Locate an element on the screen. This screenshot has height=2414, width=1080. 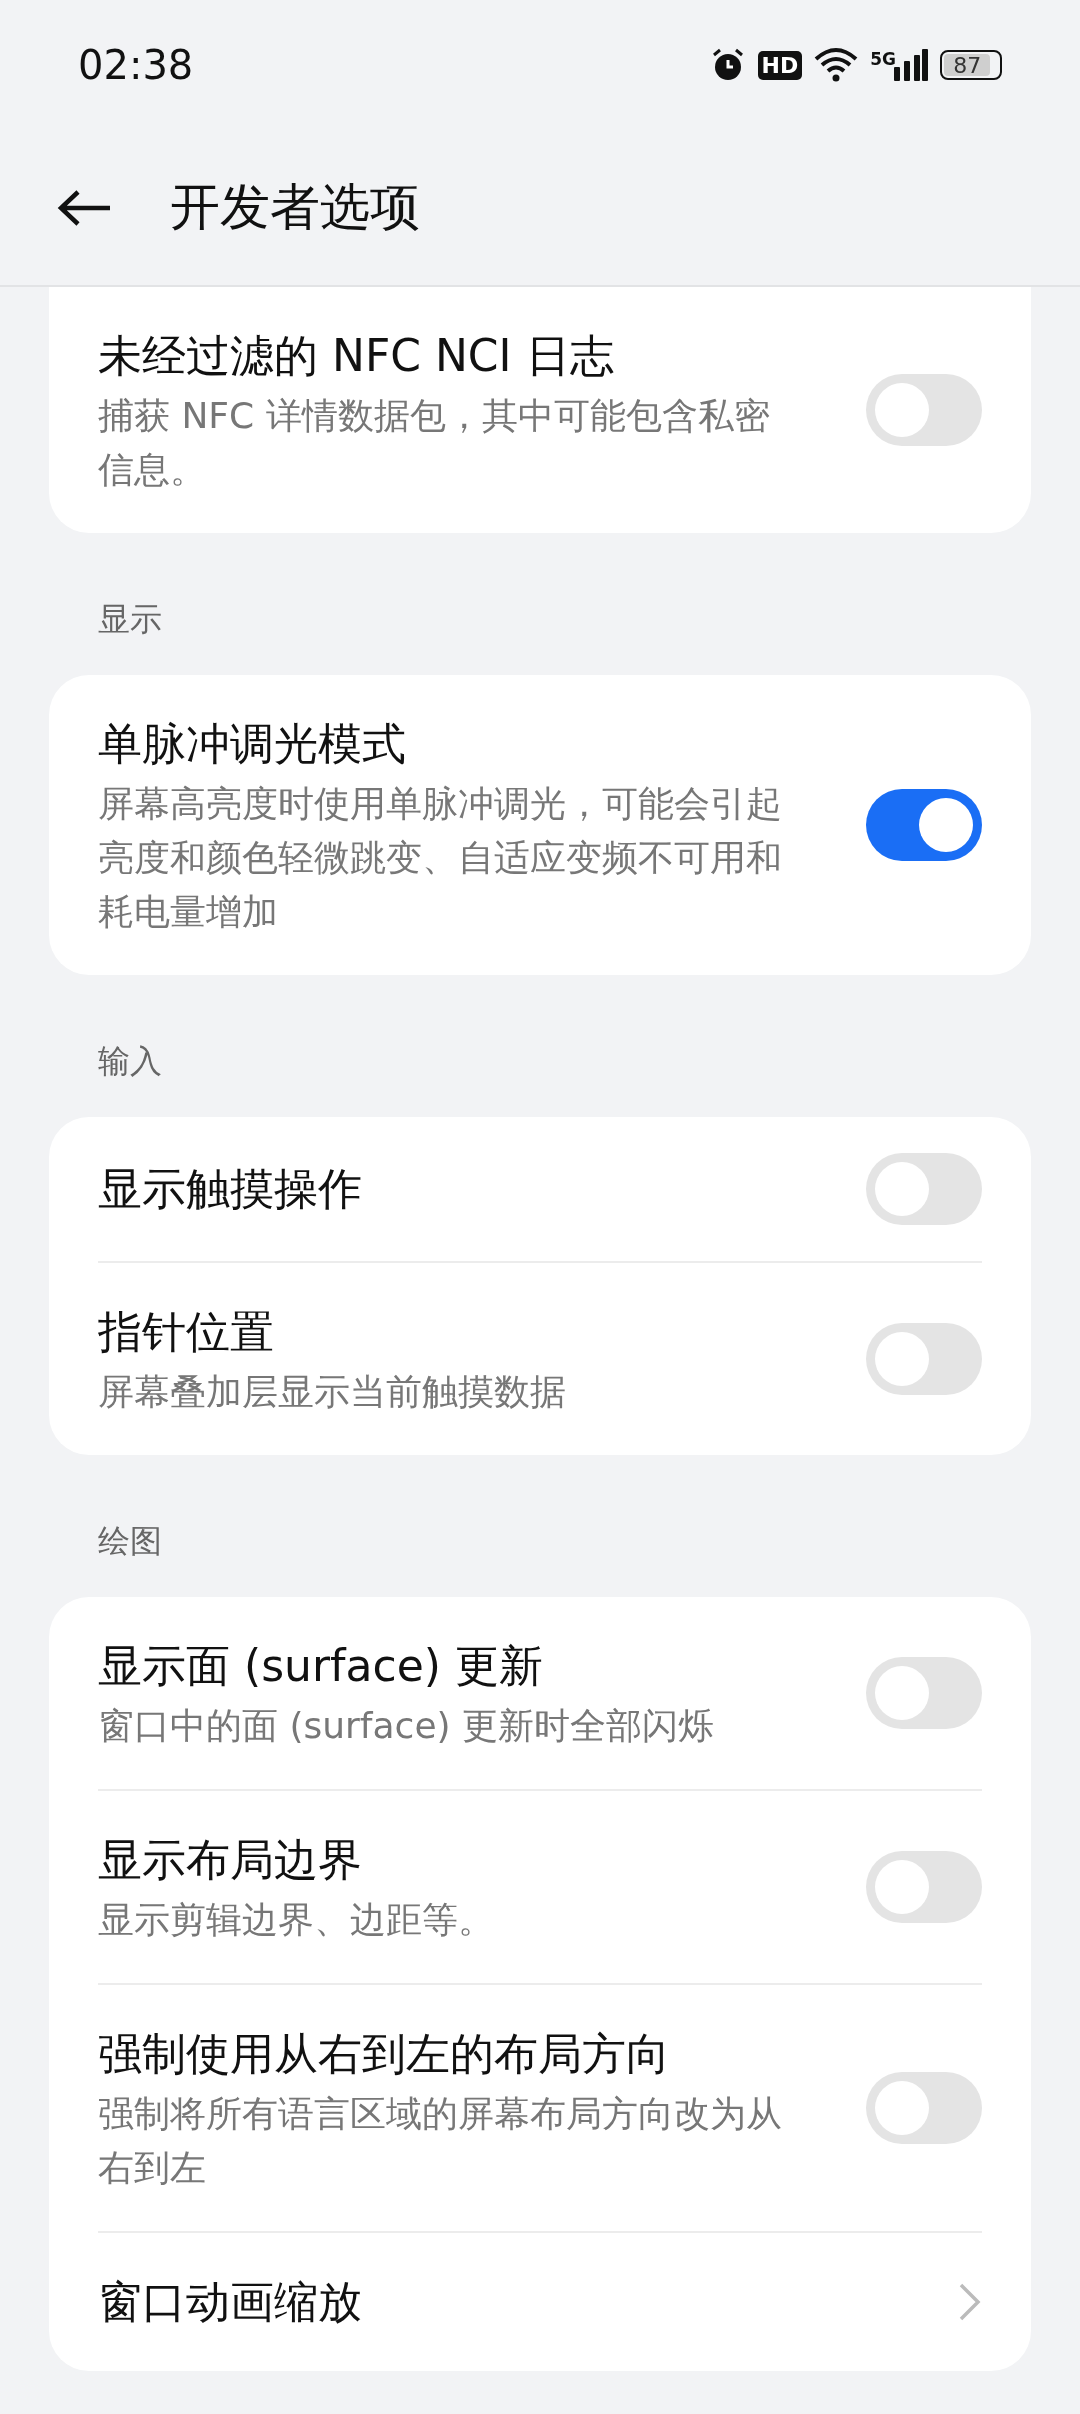
setting-title: 未经过滤的 NFC NCI 日志 is located at coordinates (356, 356).